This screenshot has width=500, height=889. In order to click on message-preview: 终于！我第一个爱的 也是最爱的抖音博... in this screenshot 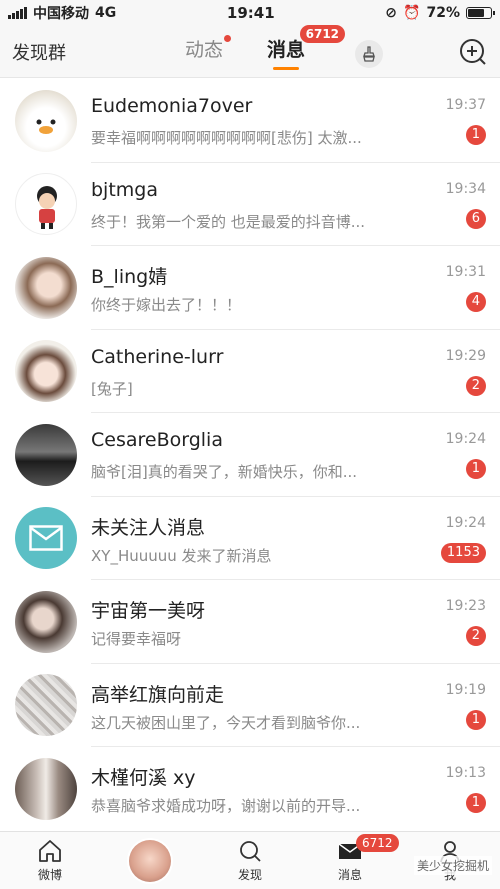, I will do `click(228, 221)`.